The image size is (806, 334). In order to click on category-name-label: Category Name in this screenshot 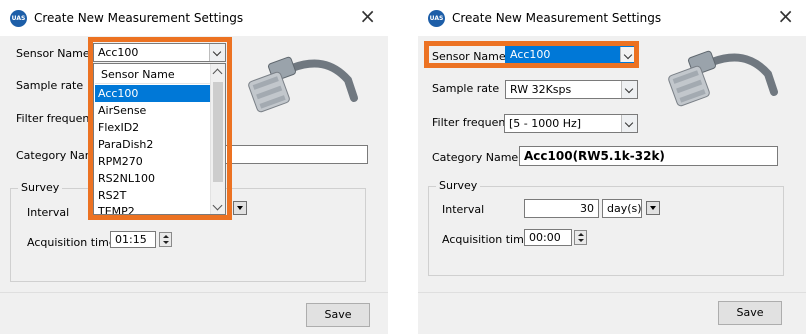, I will do `click(475, 157)`.